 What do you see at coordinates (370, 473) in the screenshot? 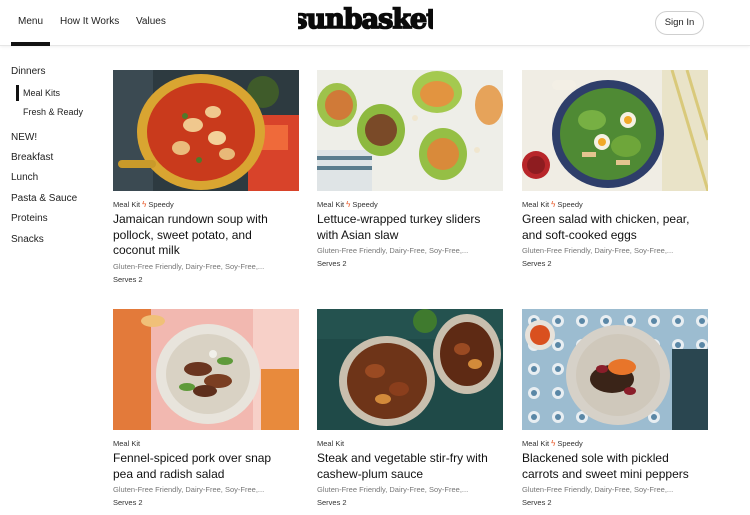
I see `recipe-title-line: cashew-plum sauce` at bounding box center [370, 473].